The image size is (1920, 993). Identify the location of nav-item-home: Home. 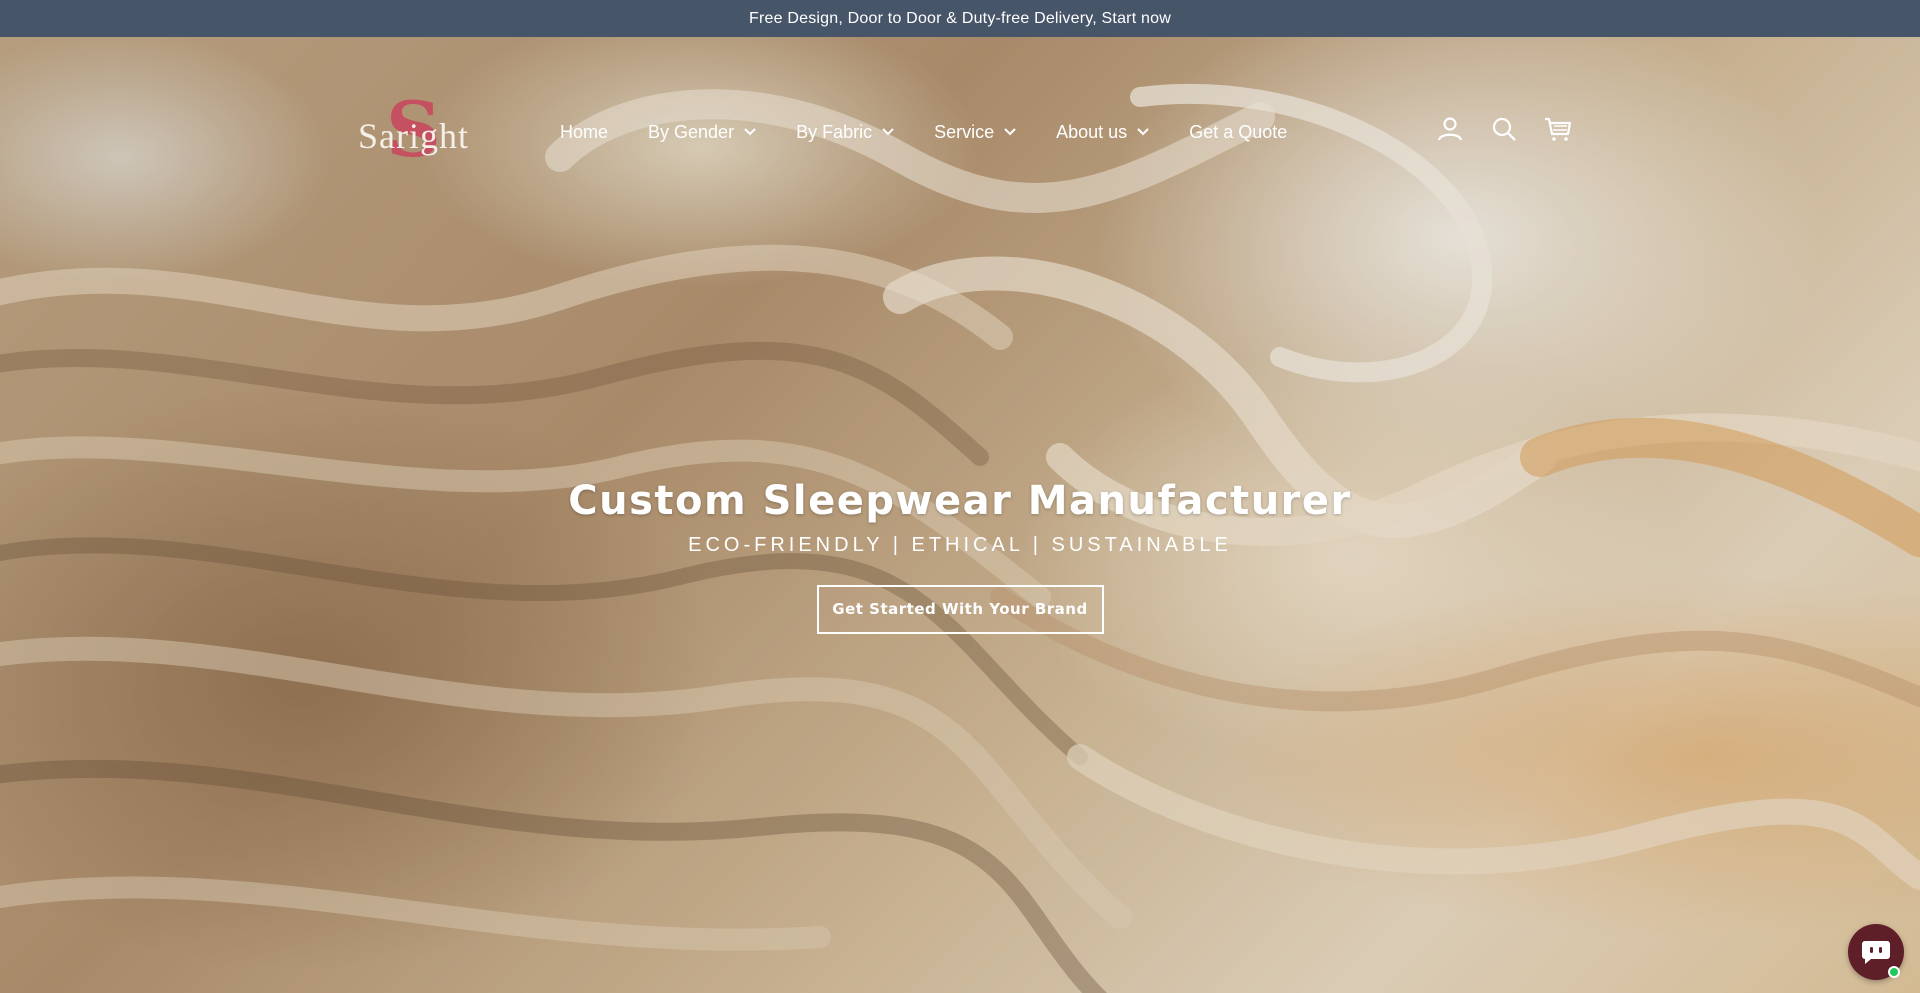
(584, 132).